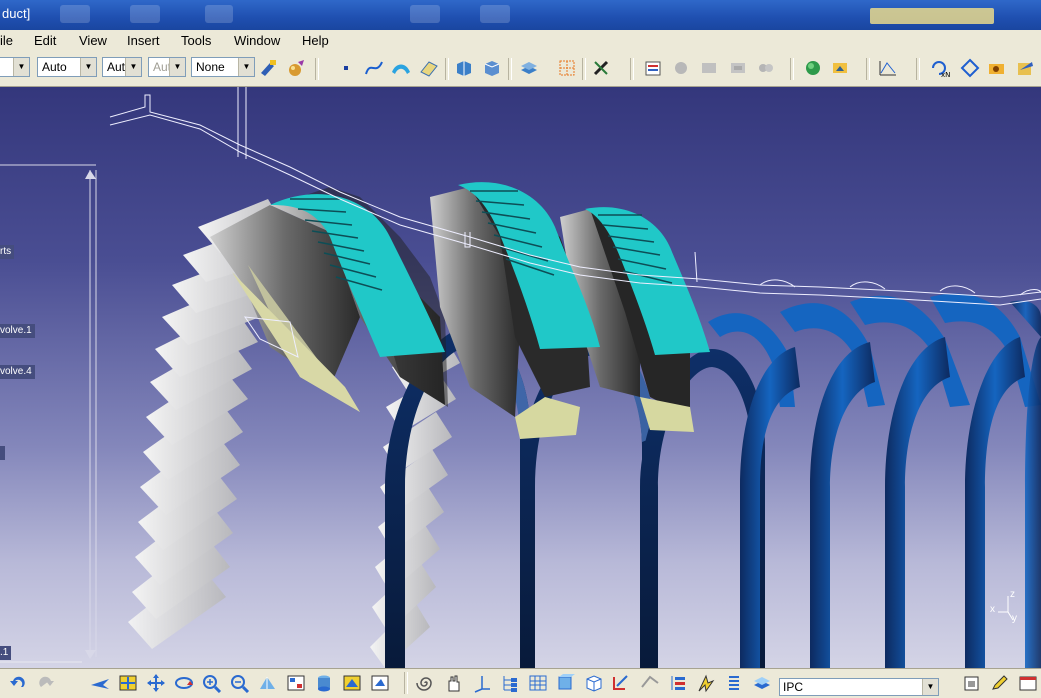 The width and height of the screenshot is (1041, 698). Describe the element at coordinates (482, 683) in the screenshot. I see `axis-button` at that location.